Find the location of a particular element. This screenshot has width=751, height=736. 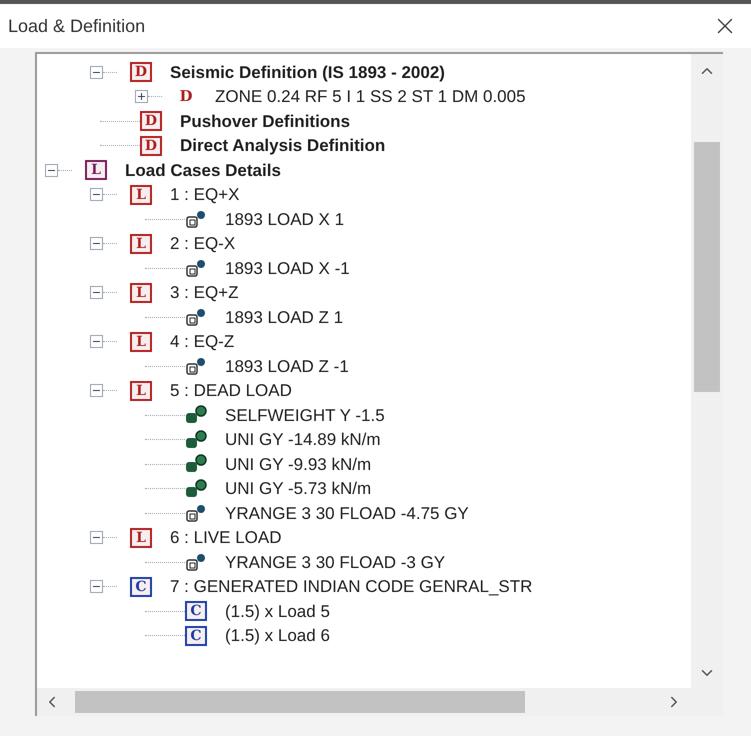

tree-item-label: 1893 LOAD Z 1 is located at coordinates (284, 317).